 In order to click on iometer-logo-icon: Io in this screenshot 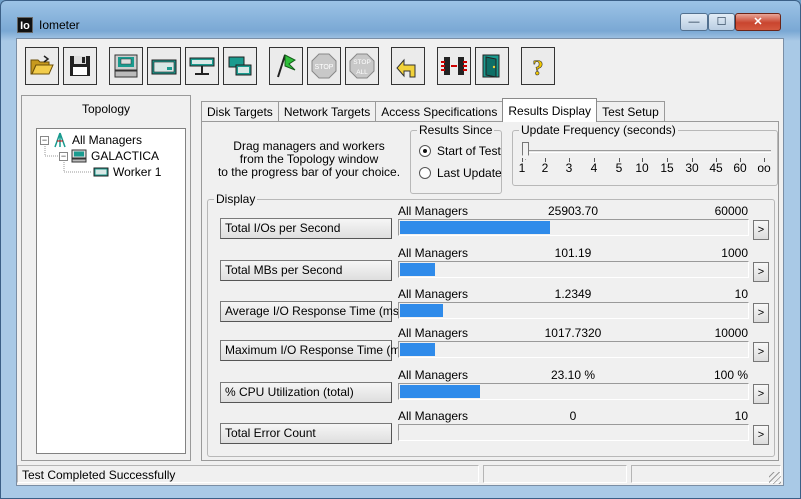, I will do `click(25, 25)`.